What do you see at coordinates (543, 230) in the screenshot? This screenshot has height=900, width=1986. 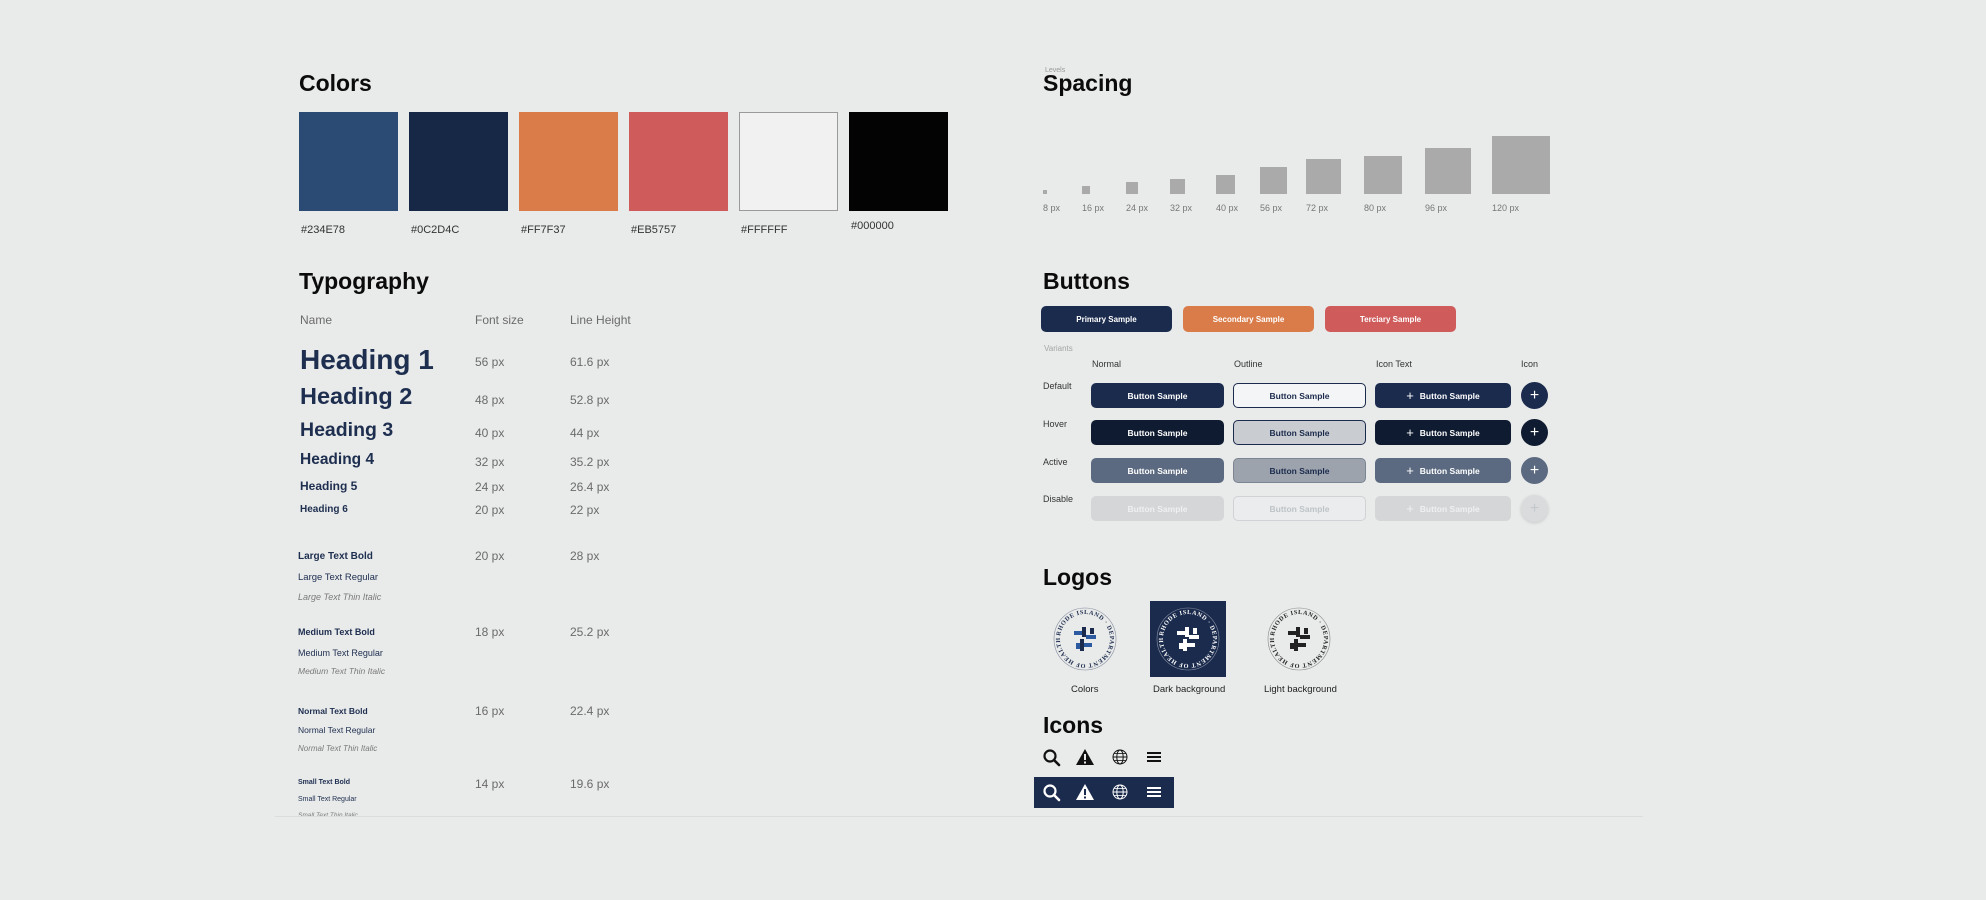 I see `color-swatch-label: #FF7F37` at bounding box center [543, 230].